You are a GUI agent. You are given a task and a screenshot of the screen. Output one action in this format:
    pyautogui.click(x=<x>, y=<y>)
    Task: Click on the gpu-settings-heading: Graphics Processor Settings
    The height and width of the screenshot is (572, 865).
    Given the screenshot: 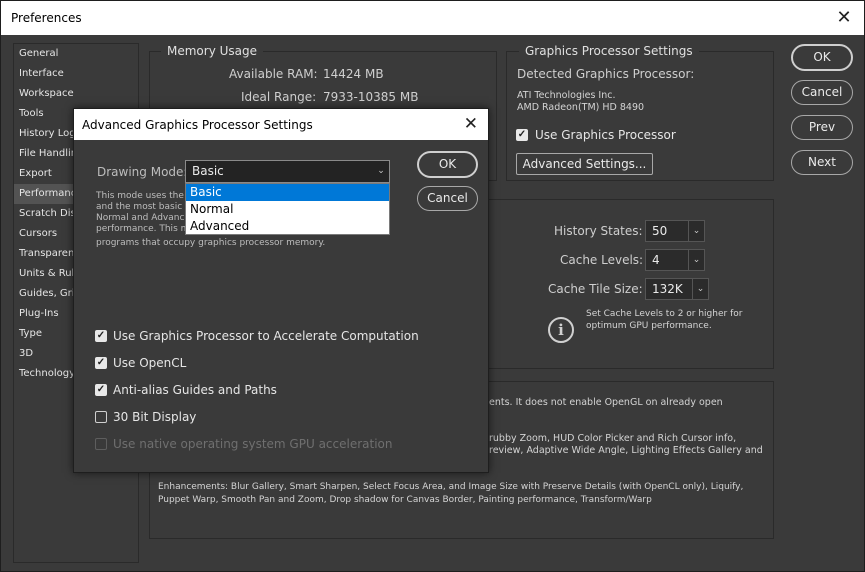 What is the action you would take?
    pyautogui.click(x=609, y=51)
    